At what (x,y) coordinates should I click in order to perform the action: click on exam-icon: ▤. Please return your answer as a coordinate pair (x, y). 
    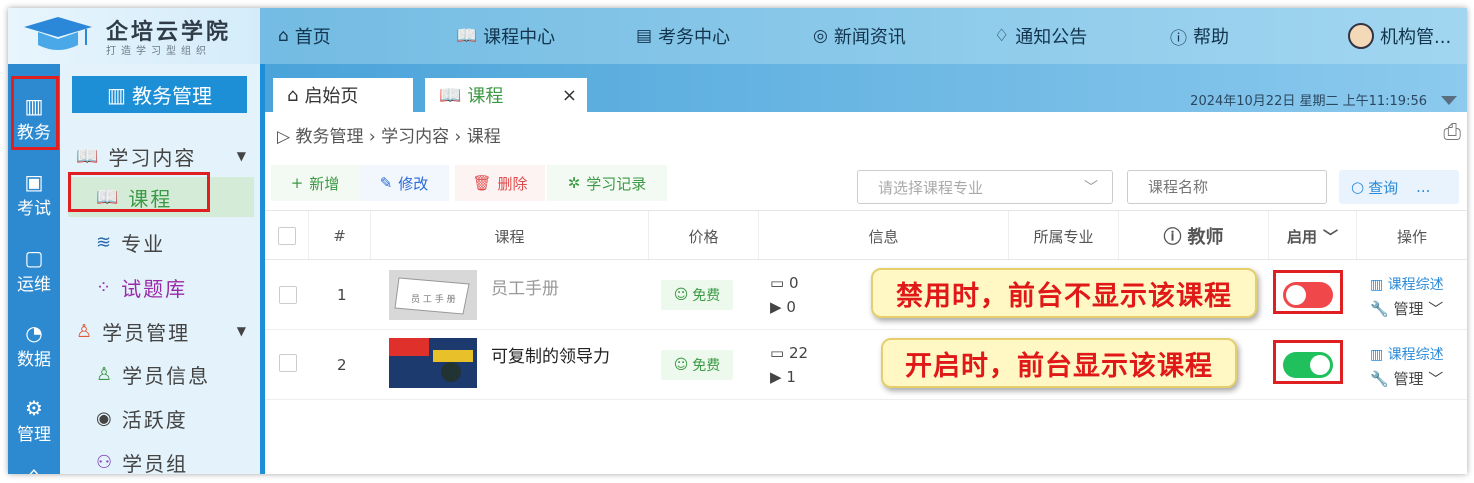
    Looking at the image, I should click on (644, 36).